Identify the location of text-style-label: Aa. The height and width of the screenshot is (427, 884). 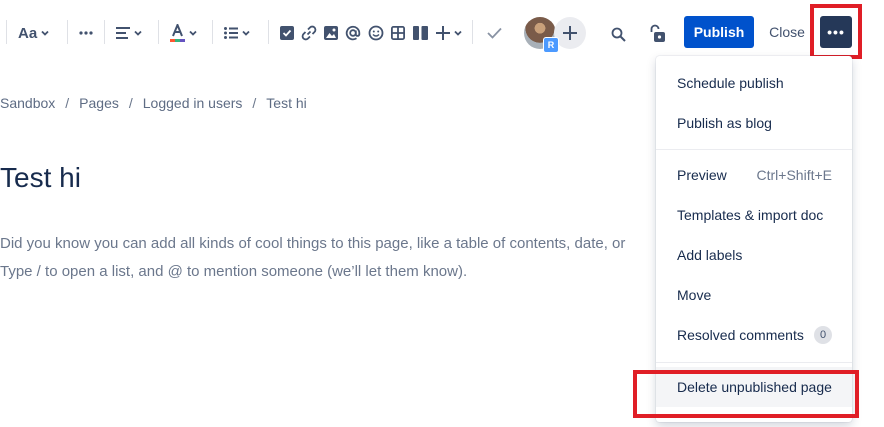
(28, 33).